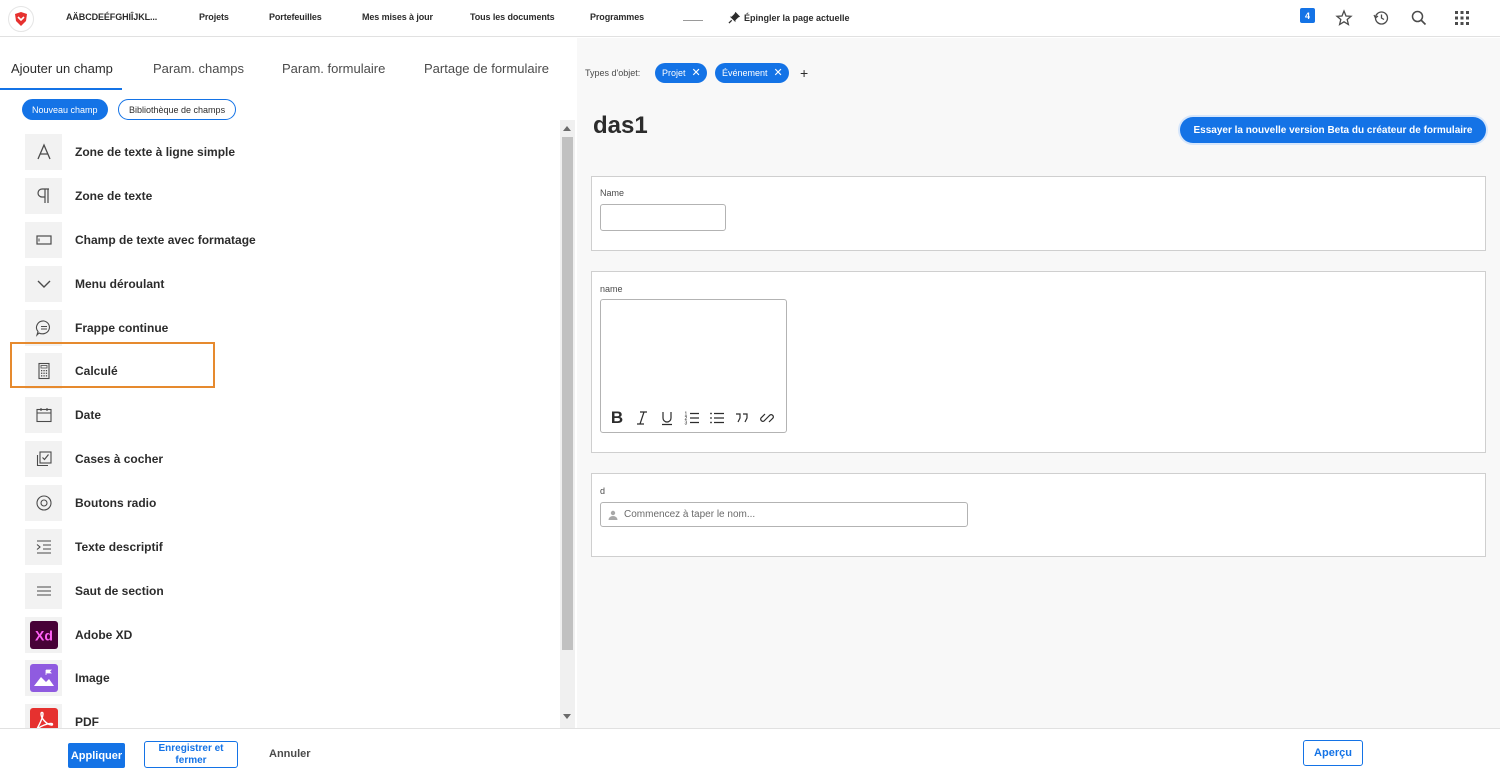 This screenshot has height=777, width=1500. I want to click on tab-partage-de-formulaire: Partage de formulaire, so click(486, 68).